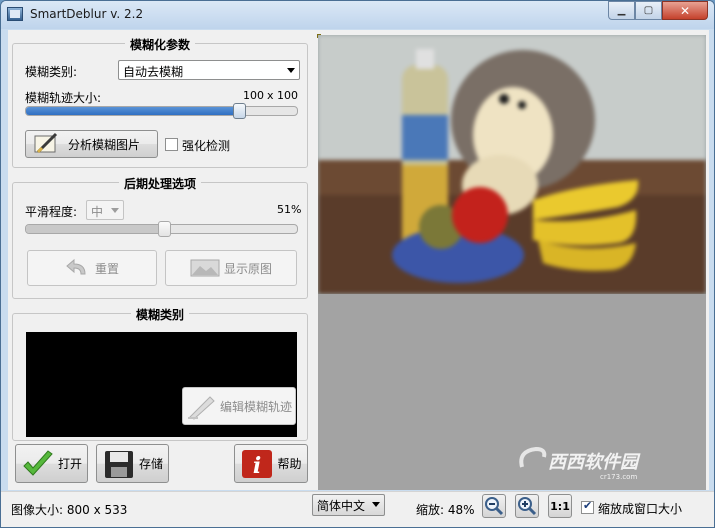 Image resolution: width=715 pixels, height=528 pixels. What do you see at coordinates (205, 268) in the screenshot?
I see `landscape-thumbnail-icon` at bounding box center [205, 268].